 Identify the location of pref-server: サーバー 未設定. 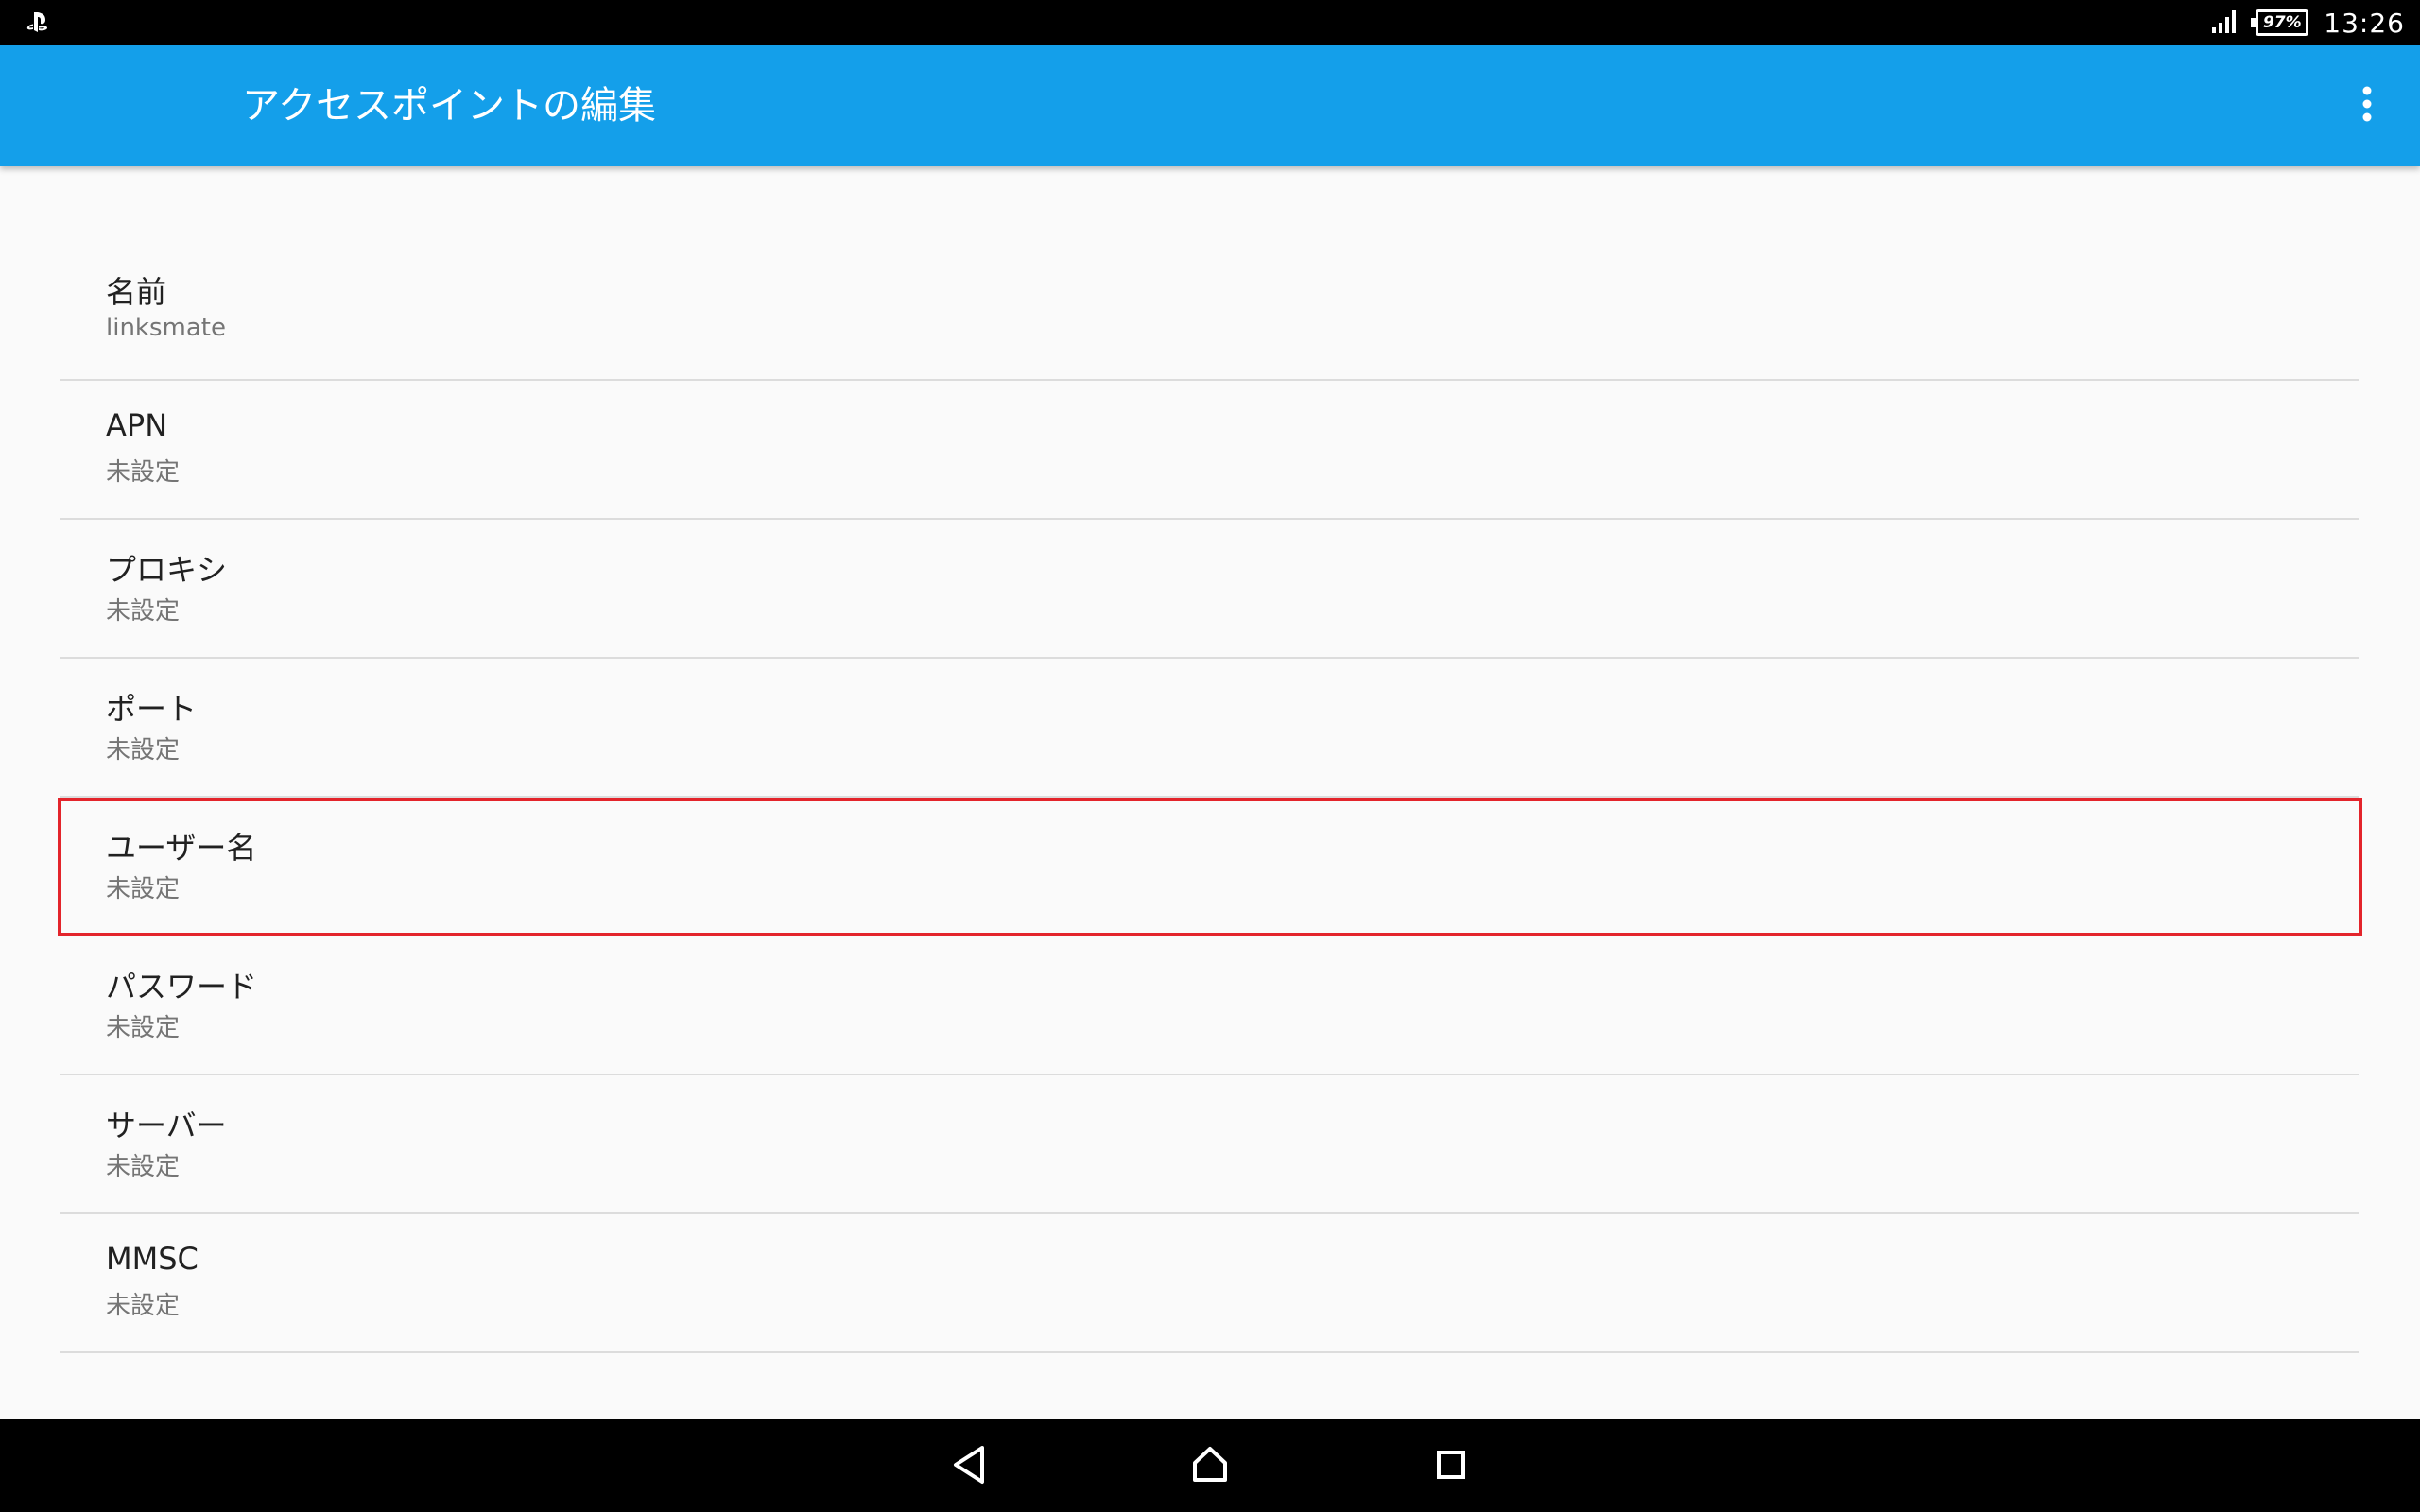
(1210, 1144).